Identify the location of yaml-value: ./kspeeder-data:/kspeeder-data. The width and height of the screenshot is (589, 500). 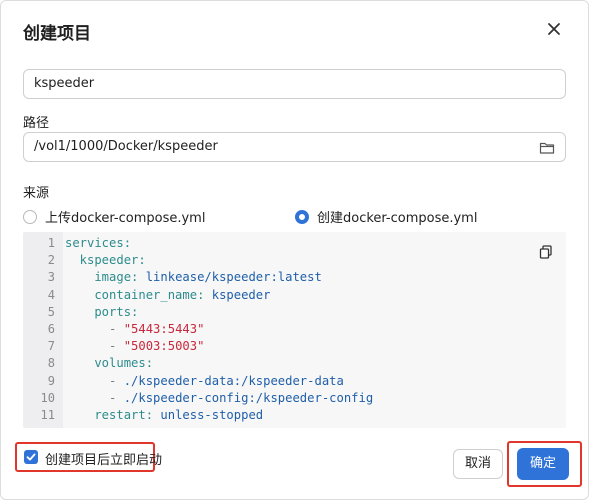
(233, 380).